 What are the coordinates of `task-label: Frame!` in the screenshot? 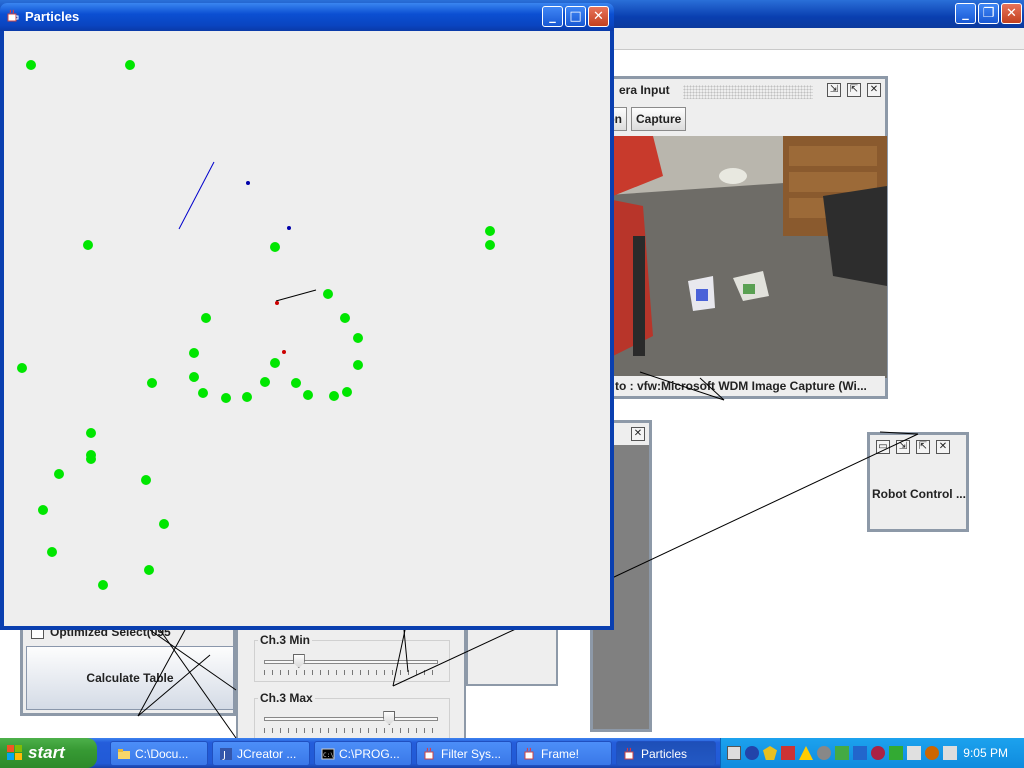 It's located at (560, 753).